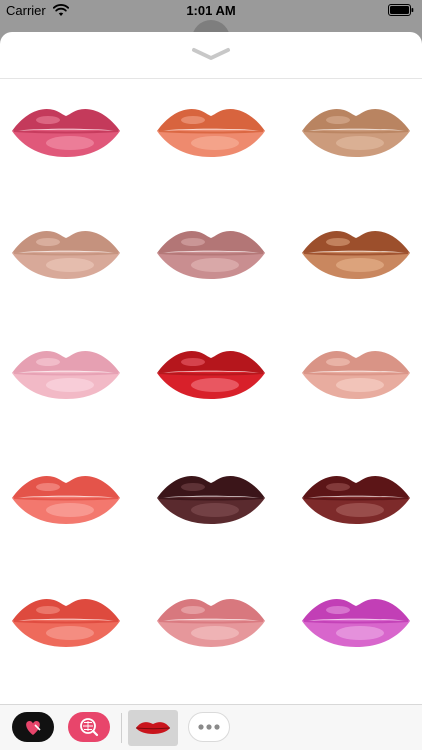  Describe the element at coordinates (33, 727) in the screenshot. I see `app-heart-icon` at that location.